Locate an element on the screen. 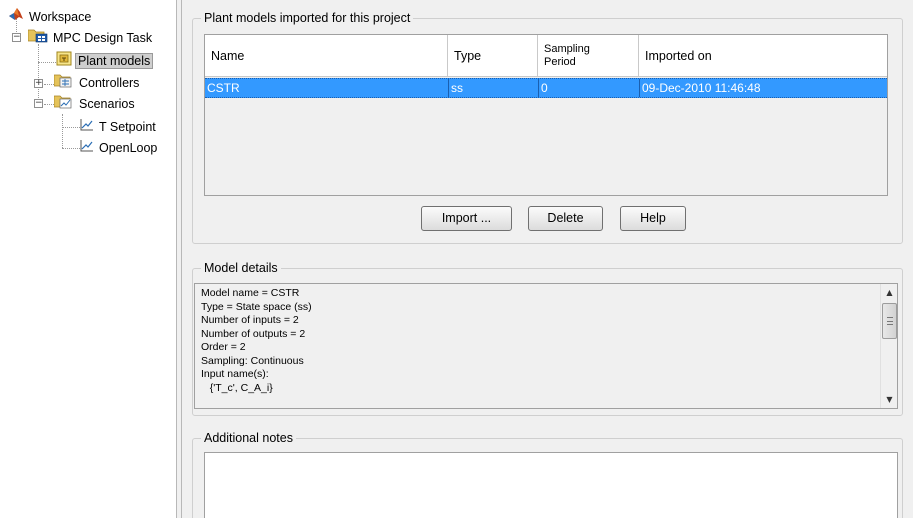  cell-sampling-period: 0 is located at coordinates (588, 88).